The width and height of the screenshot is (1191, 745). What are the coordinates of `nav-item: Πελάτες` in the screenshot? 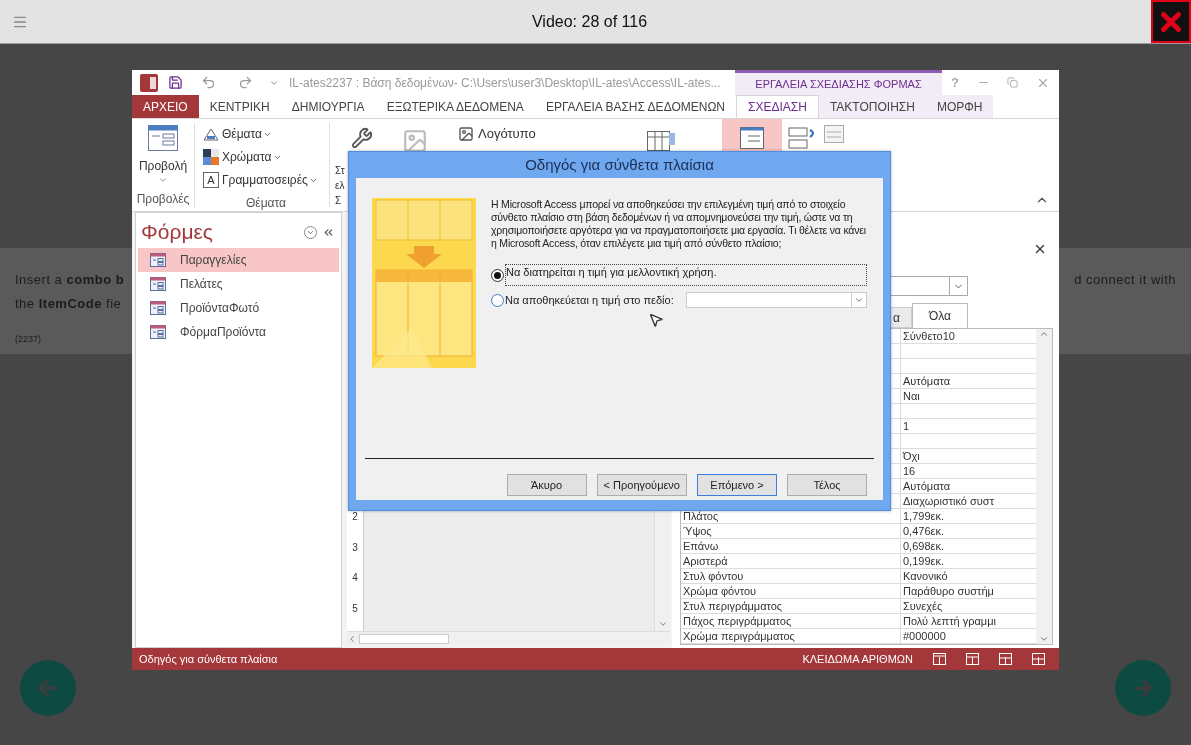 It's located at (238, 284).